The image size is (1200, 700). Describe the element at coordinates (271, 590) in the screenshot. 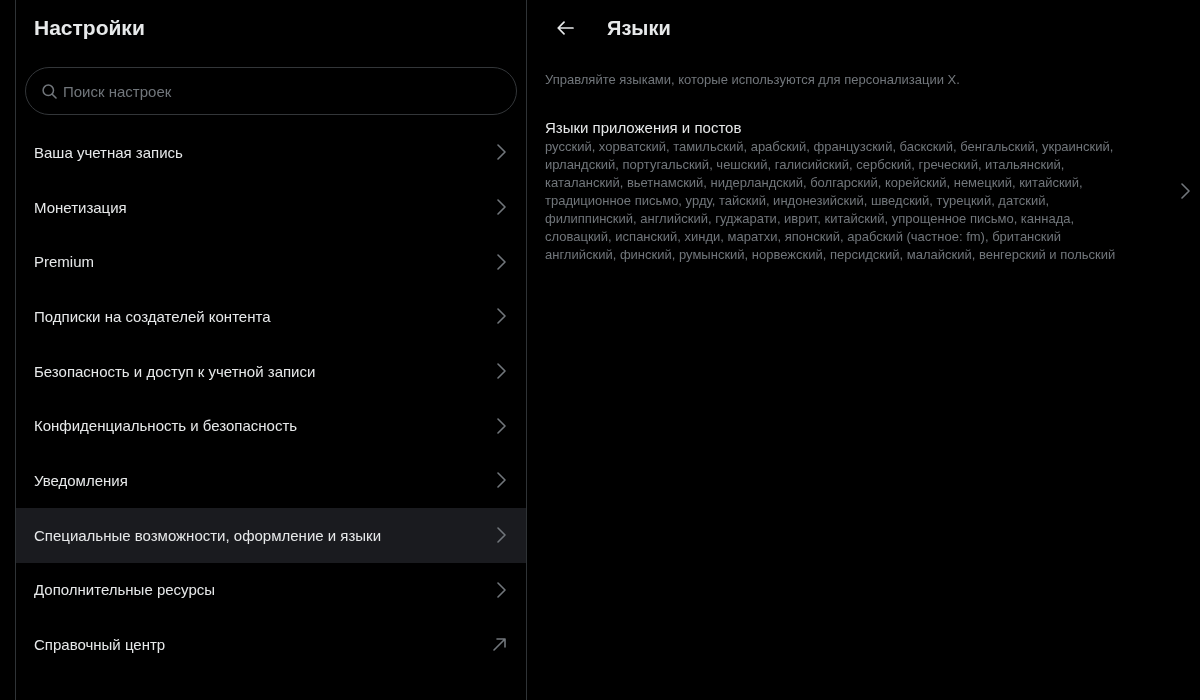

I see `settings-menu-item: Дополнительные ресурсы` at that location.